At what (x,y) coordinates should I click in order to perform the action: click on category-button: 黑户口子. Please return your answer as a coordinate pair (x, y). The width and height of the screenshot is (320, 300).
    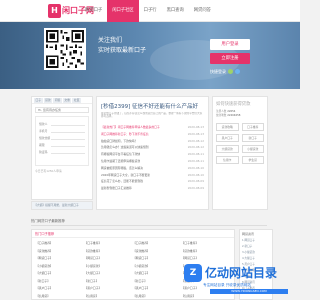
    Looking at the image, I should click on (227, 138).